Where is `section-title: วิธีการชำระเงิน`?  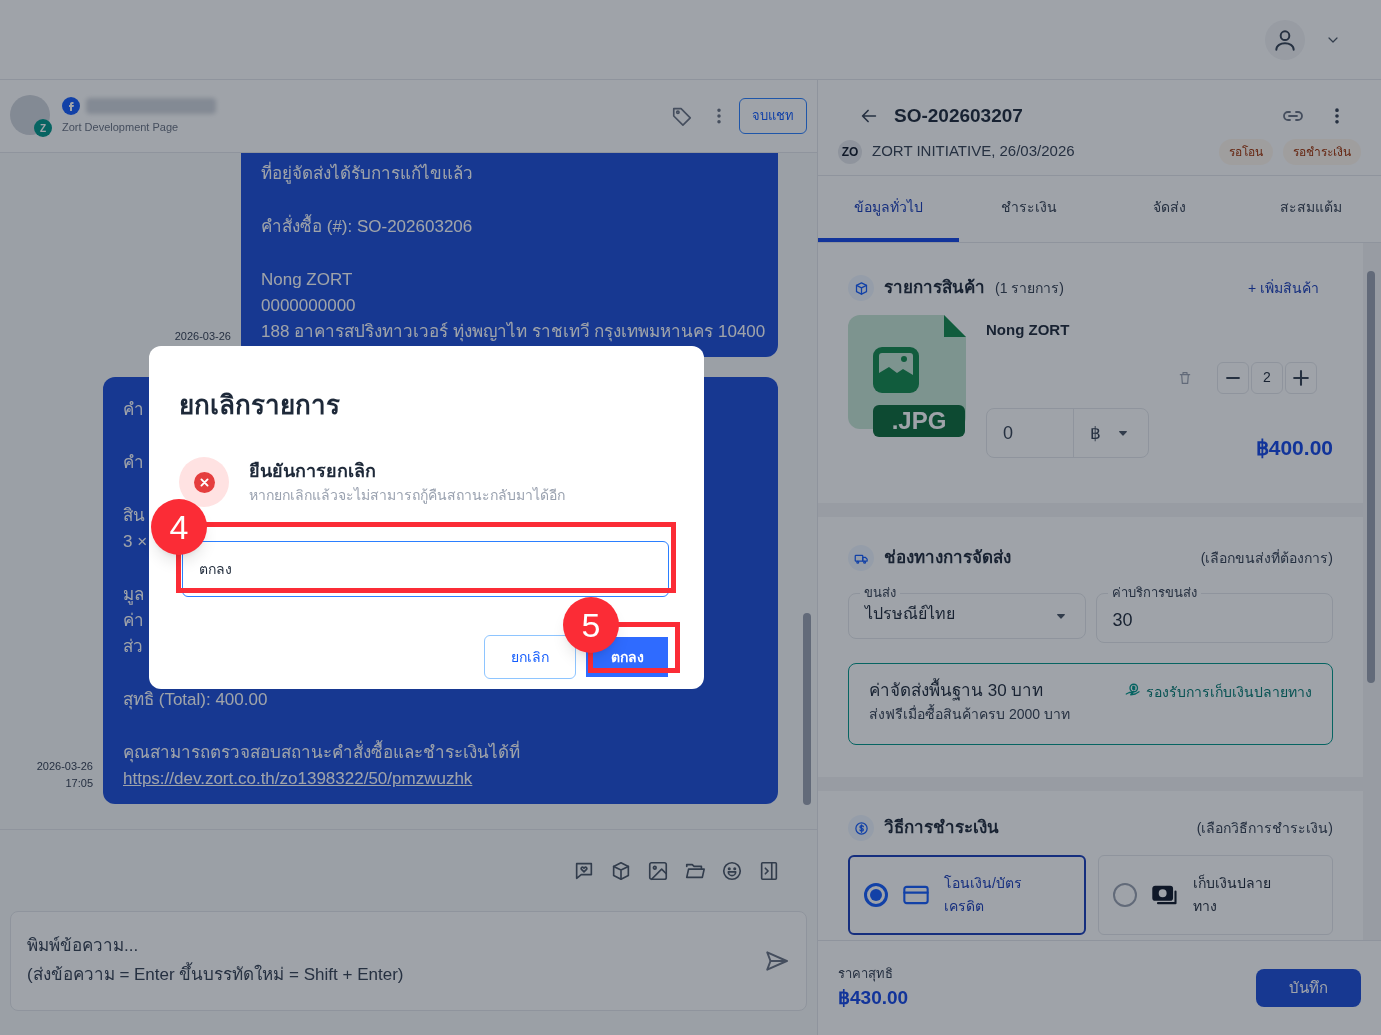 section-title: วิธีการชำระเงิน is located at coordinates (941, 828).